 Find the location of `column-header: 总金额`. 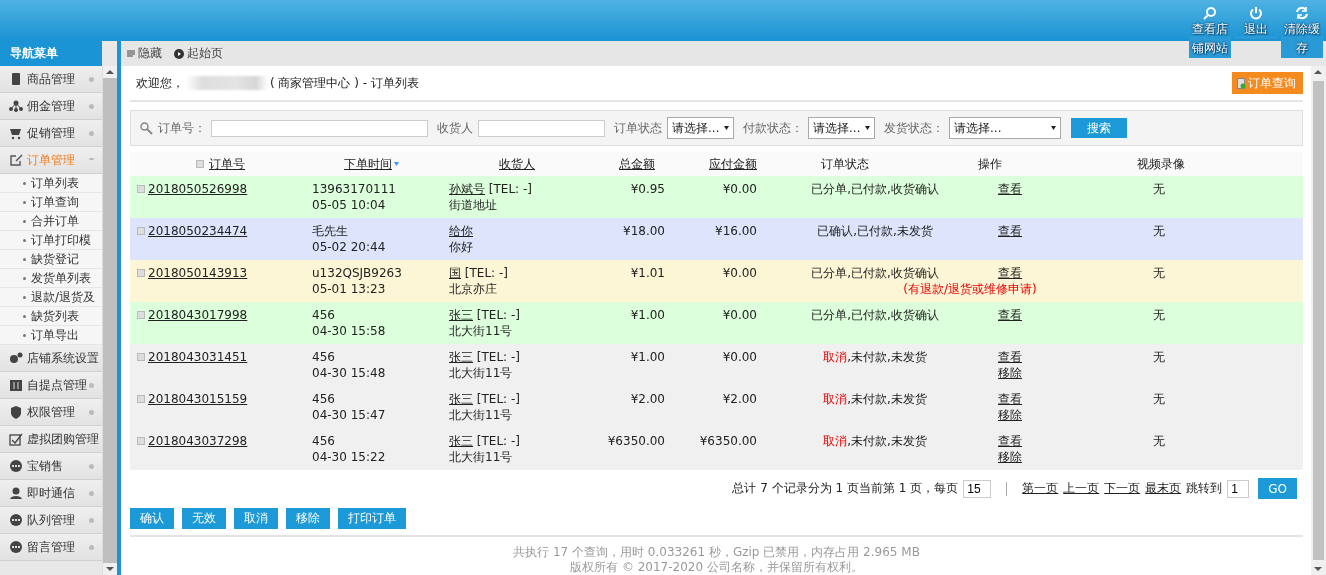

column-header: 总金额 is located at coordinates (637, 164).